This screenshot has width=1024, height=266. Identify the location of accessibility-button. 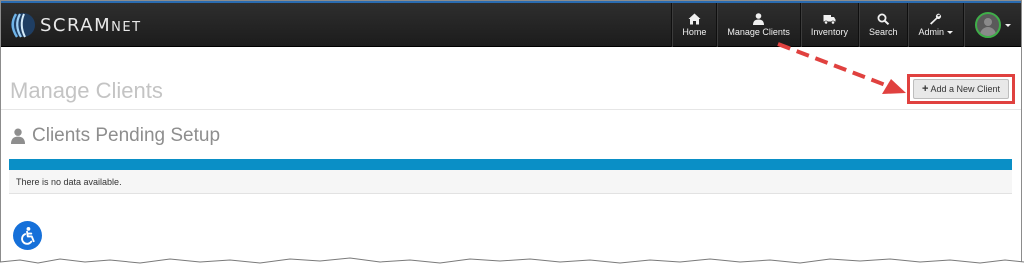
(27, 235).